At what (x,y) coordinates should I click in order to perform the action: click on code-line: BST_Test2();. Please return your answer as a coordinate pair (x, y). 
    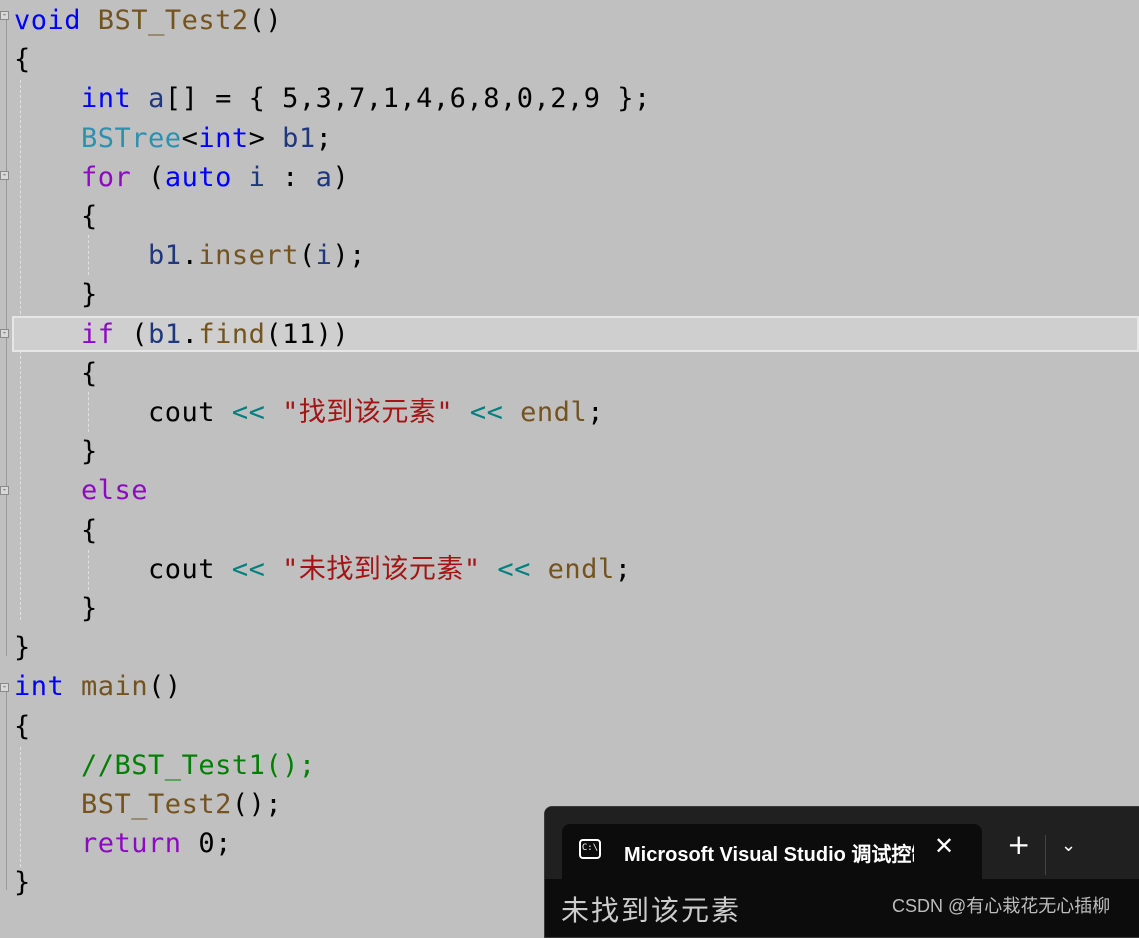
    Looking at the image, I should click on (148, 804).